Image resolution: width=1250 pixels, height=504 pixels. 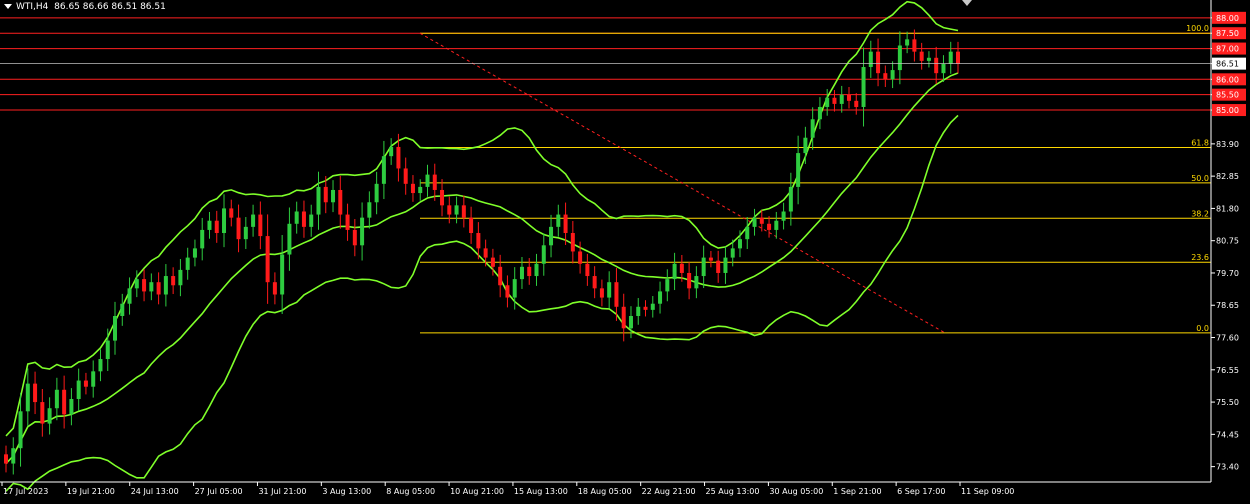 What do you see at coordinates (1200, 178) in the screenshot?
I see `fib-label: 50.0` at bounding box center [1200, 178].